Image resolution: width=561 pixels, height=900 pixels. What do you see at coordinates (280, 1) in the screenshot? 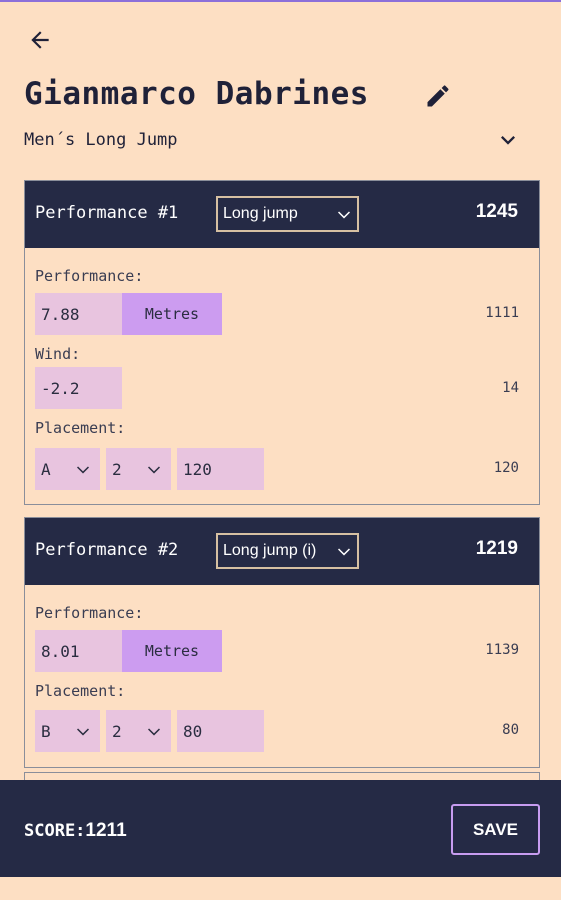
I see `top-accent-line` at bounding box center [280, 1].